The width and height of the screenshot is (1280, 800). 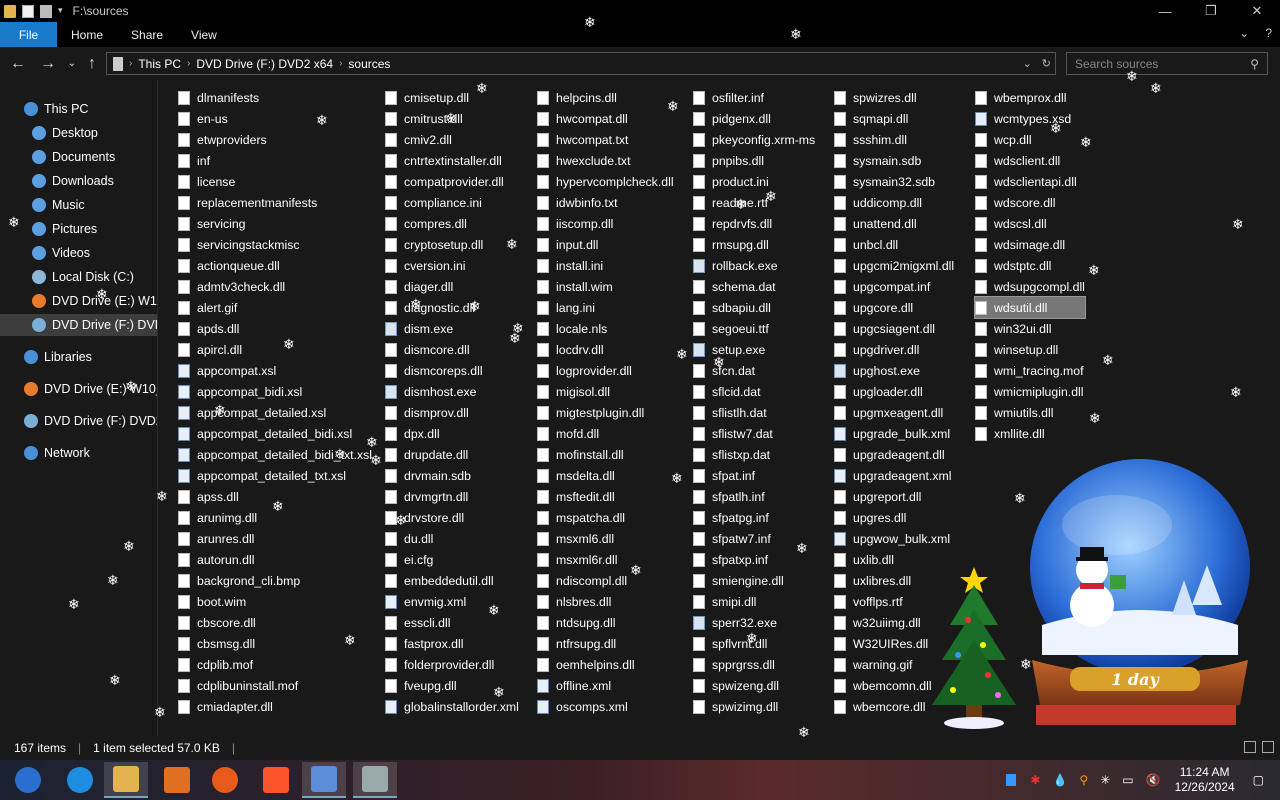 I want to click on file-item: smiengine.dll, so click(x=754, y=580).